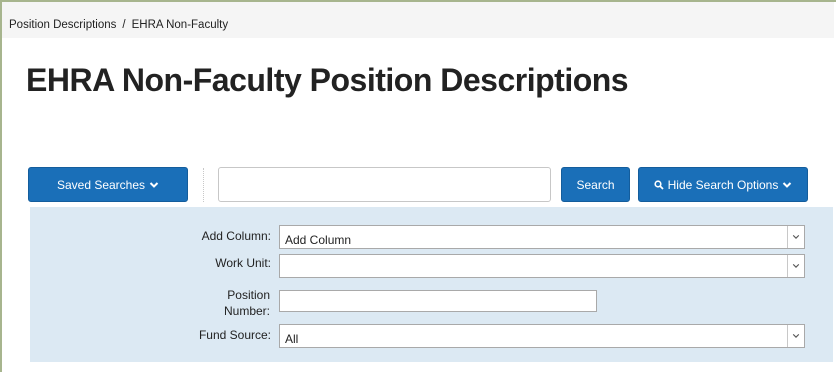 This screenshot has height=372, width=836. I want to click on fund-source-value: All, so click(292, 339).